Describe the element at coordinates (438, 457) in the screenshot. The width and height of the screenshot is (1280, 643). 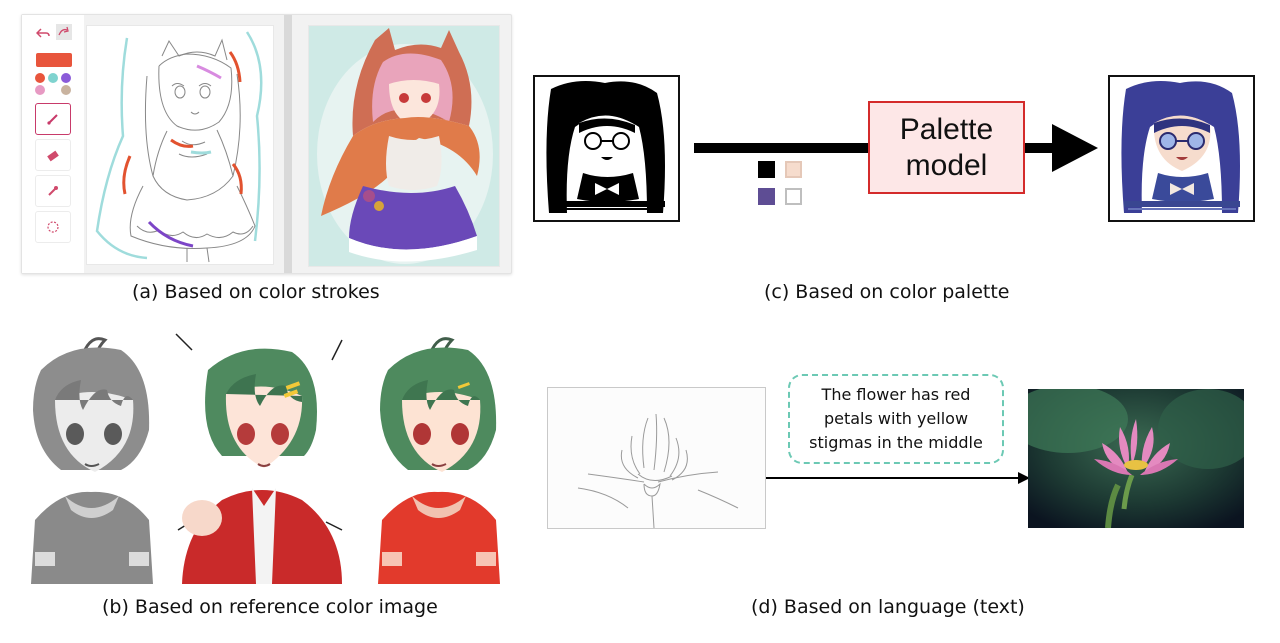
I see `colorized-output-boy` at that location.